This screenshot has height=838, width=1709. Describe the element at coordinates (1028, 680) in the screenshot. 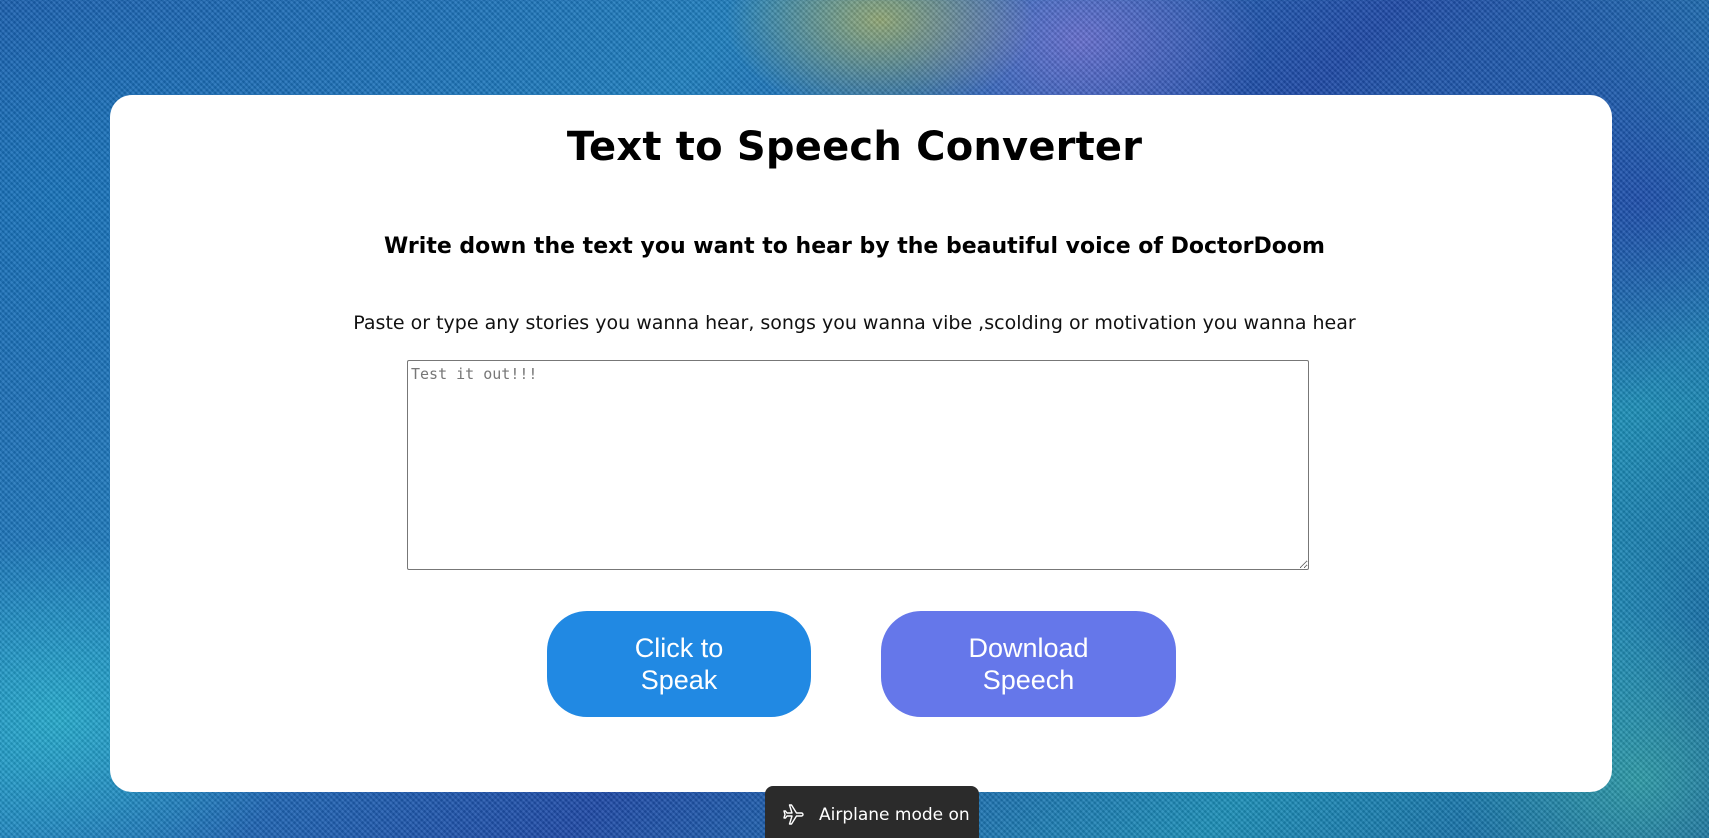

I see `download-button-label-line2: Speech` at that location.